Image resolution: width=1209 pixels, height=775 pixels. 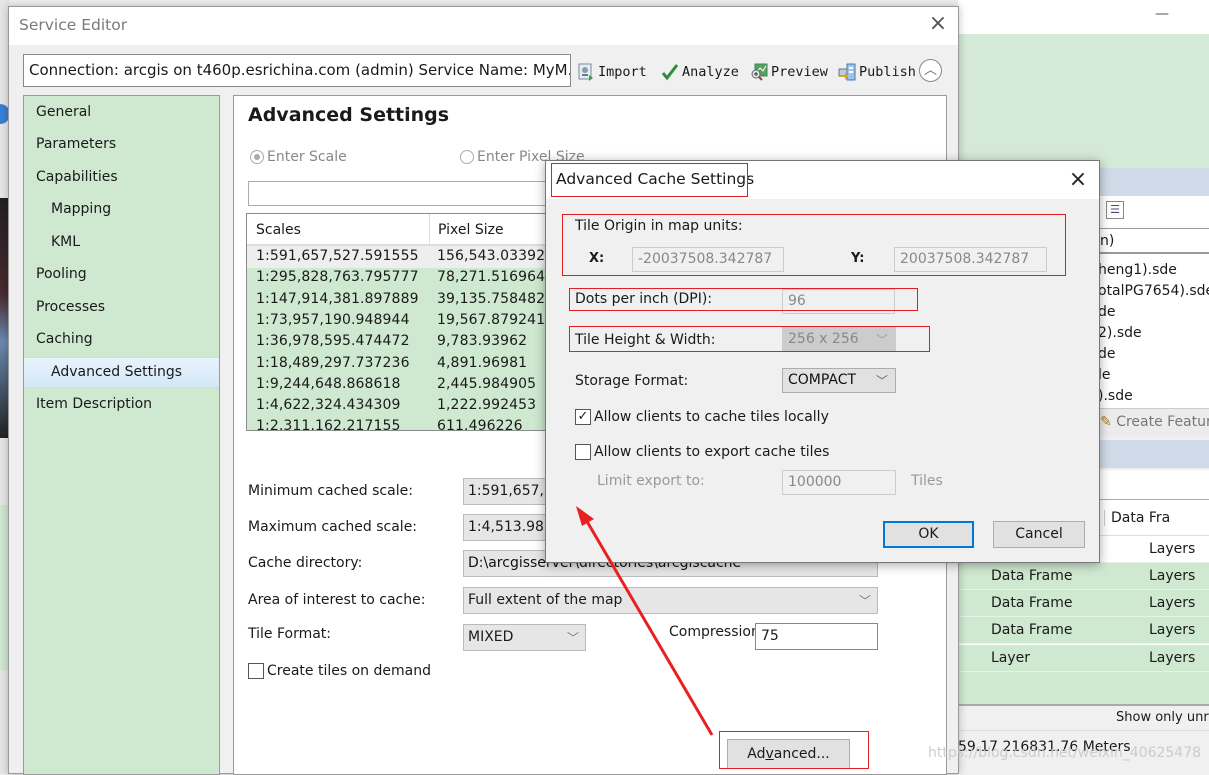 I want to click on column-header-pixel-size: Pixel Size, so click(x=492, y=229).